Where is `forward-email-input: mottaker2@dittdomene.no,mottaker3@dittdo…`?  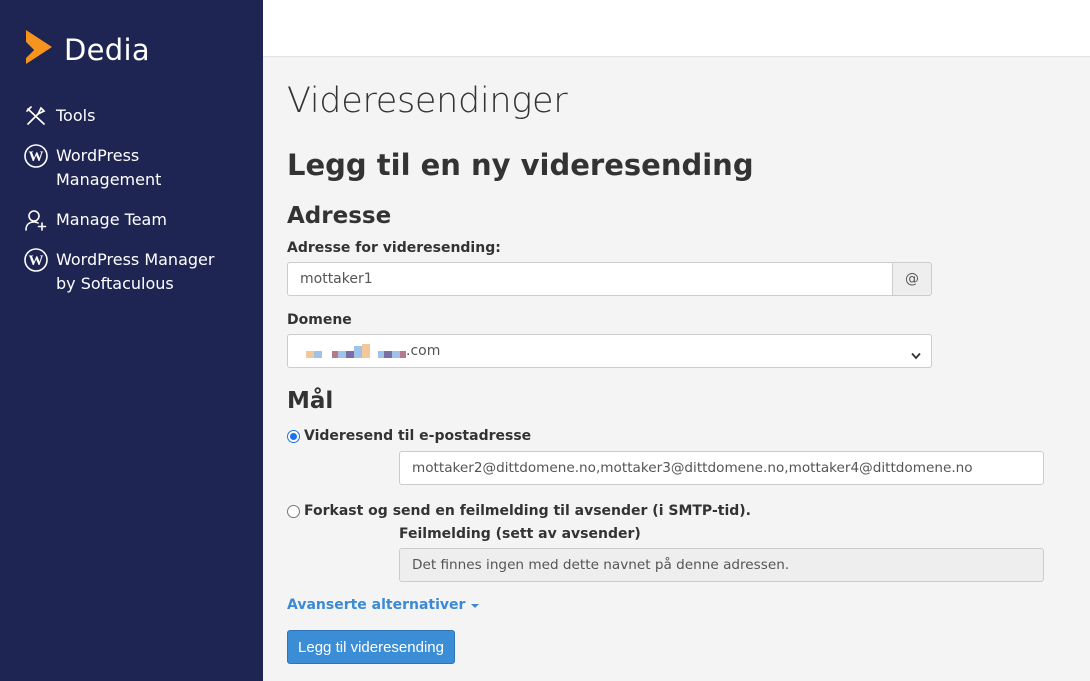 forward-email-input: mottaker2@dittdomene.no,mottaker3@dittdo… is located at coordinates (721, 468).